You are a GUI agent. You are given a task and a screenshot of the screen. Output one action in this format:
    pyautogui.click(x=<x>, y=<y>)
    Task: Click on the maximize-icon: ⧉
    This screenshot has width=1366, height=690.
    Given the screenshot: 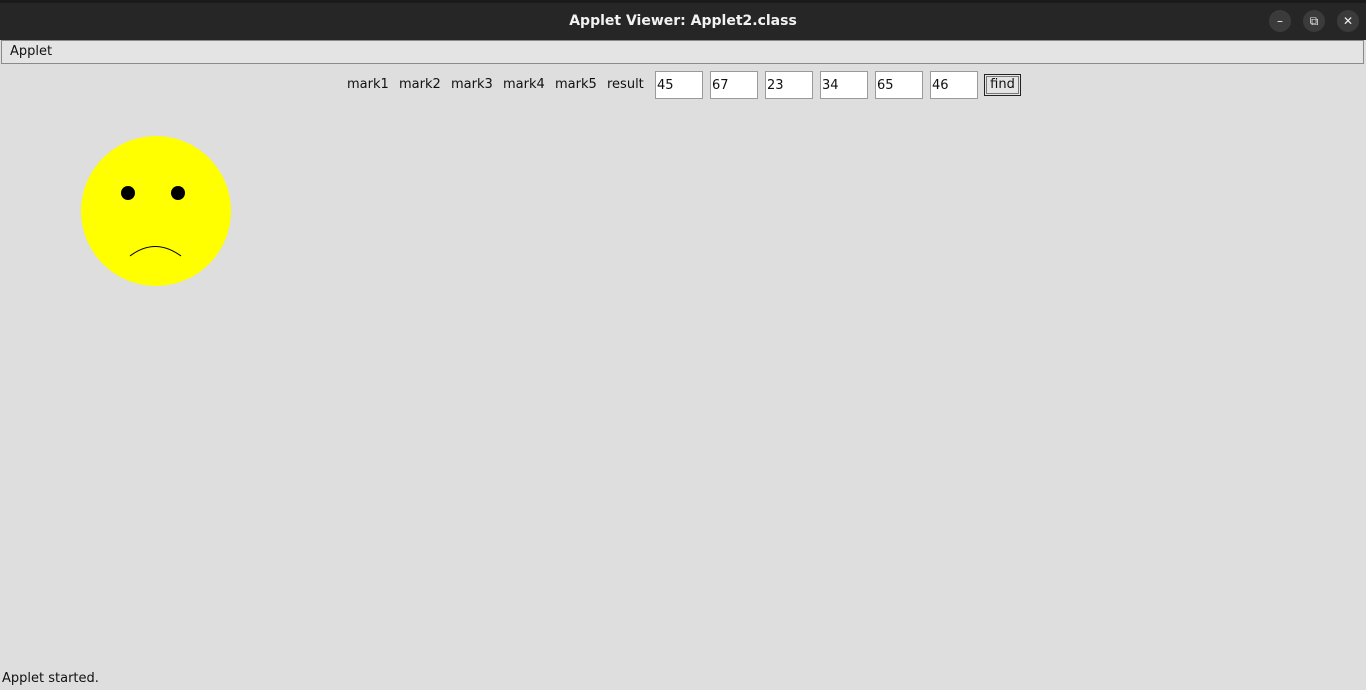 What is the action you would take?
    pyautogui.click(x=1314, y=21)
    